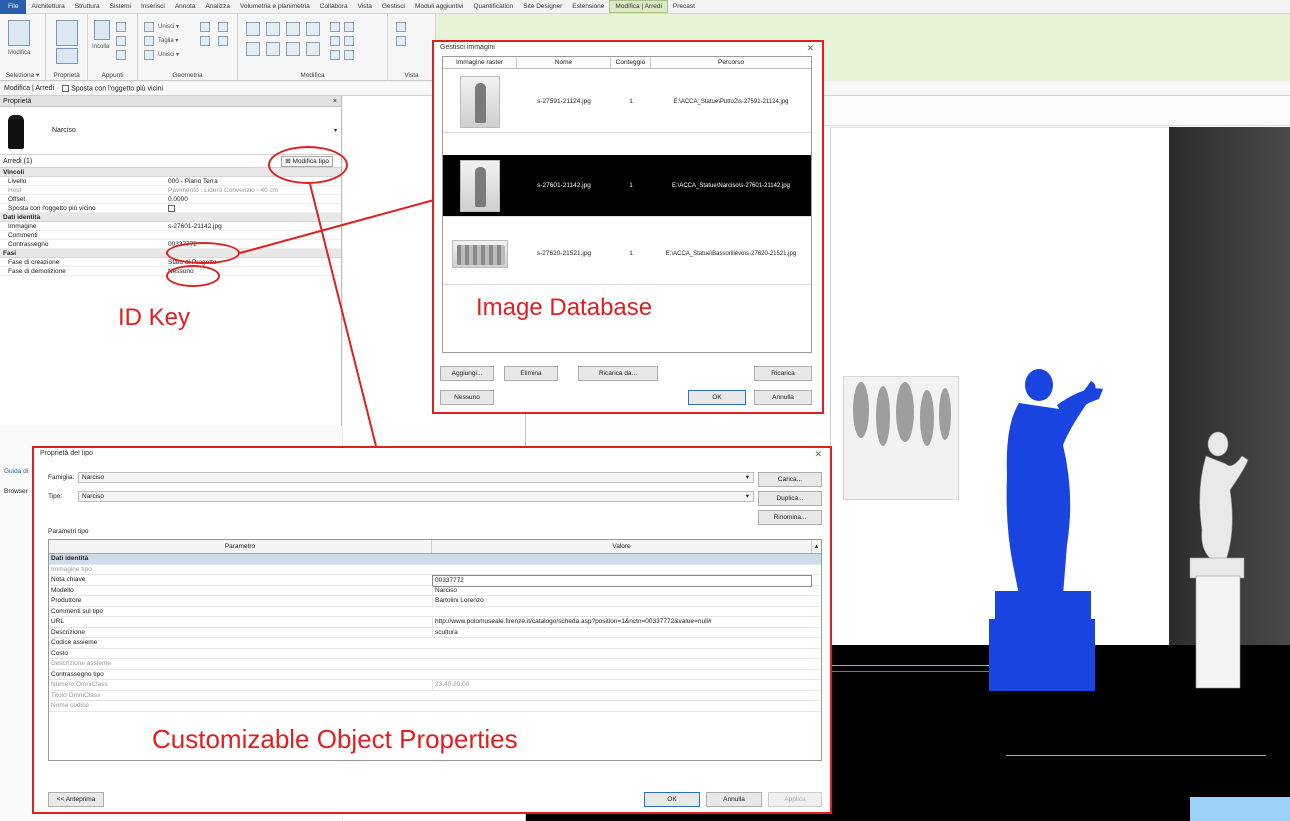 This screenshot has height=821, width=1290. What do you see at coordinates (154, 317) in the screenshot?
I see `id-key-annotation: ID Key` at bounding box center [154, 317].